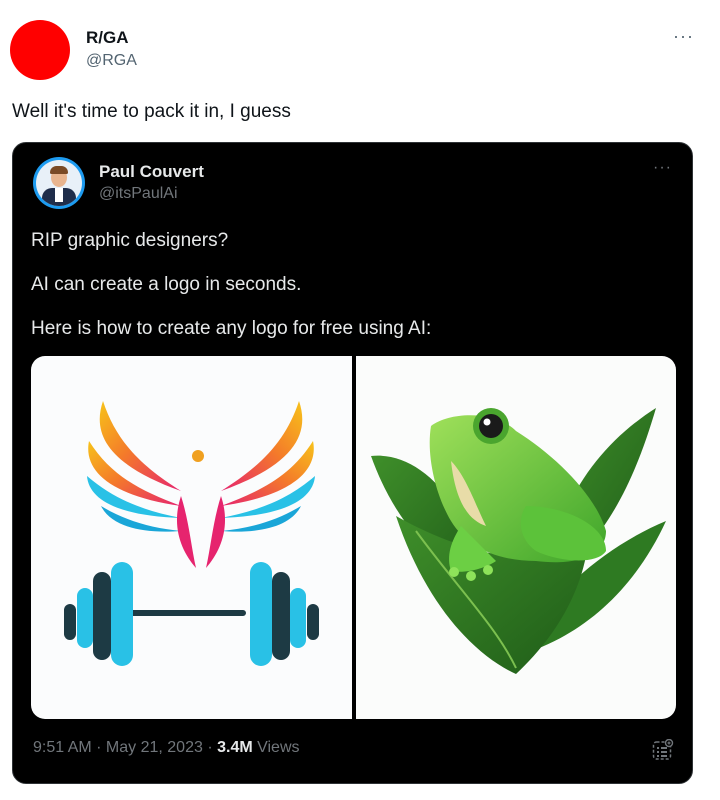  Describe the element at coordinates (360, 50) in the screenshot. I see `outer-tweet-header: R/GA @RGA ···` at that location.